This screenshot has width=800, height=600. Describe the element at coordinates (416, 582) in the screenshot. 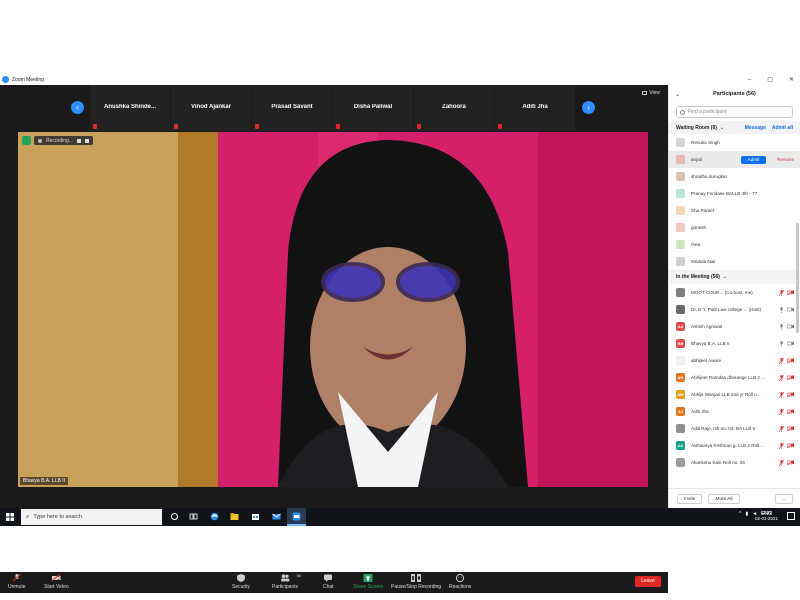

I see `pause-stop-recording-button: Pause/Stop Recording` at that location.